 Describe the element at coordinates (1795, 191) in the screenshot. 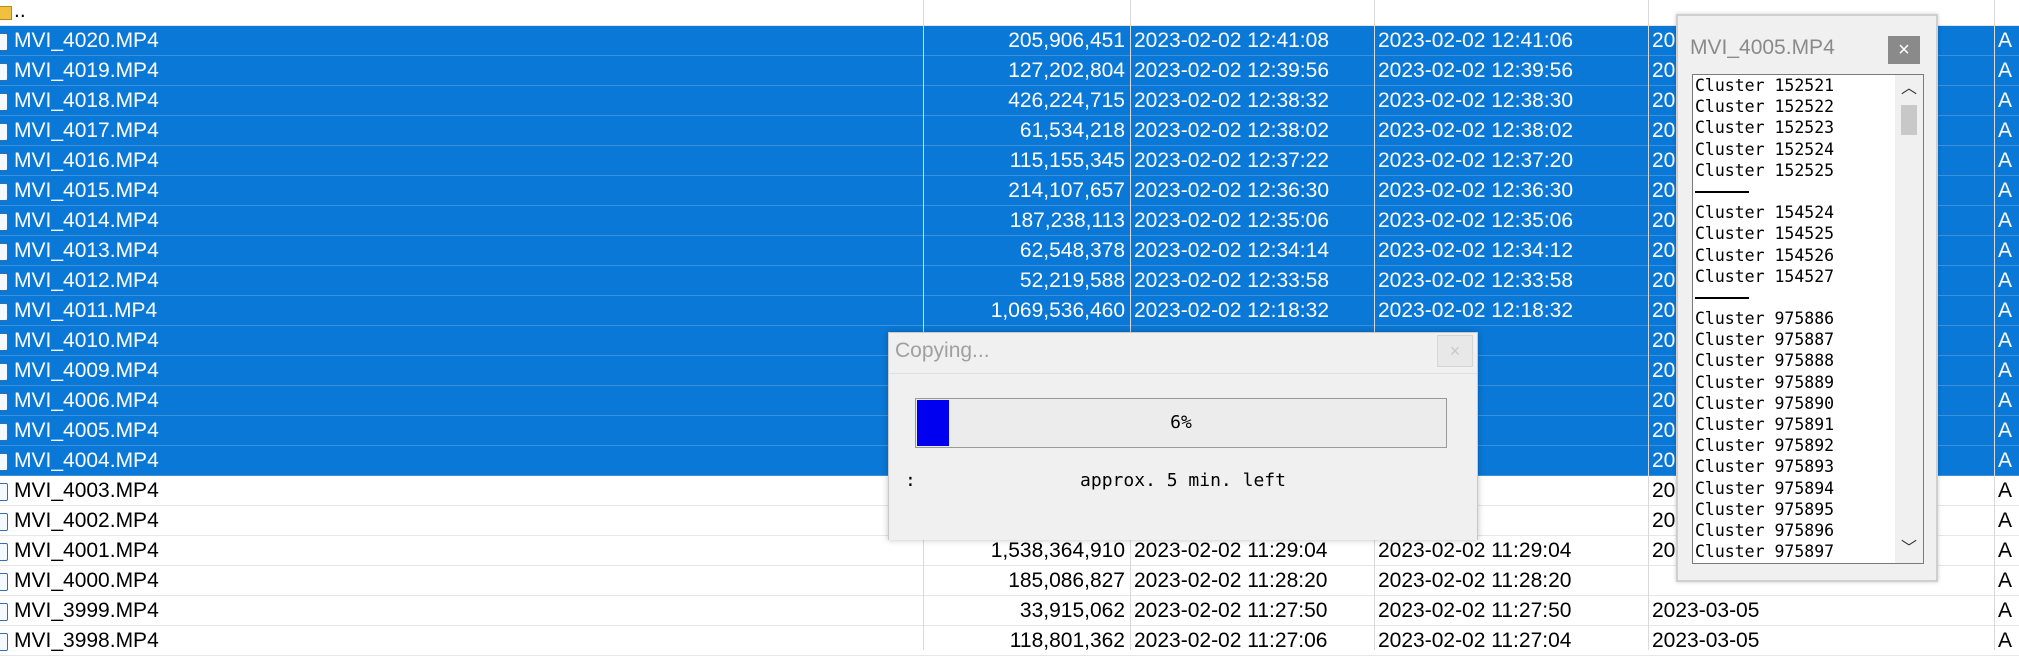

I see `cluster-separator` at that location.